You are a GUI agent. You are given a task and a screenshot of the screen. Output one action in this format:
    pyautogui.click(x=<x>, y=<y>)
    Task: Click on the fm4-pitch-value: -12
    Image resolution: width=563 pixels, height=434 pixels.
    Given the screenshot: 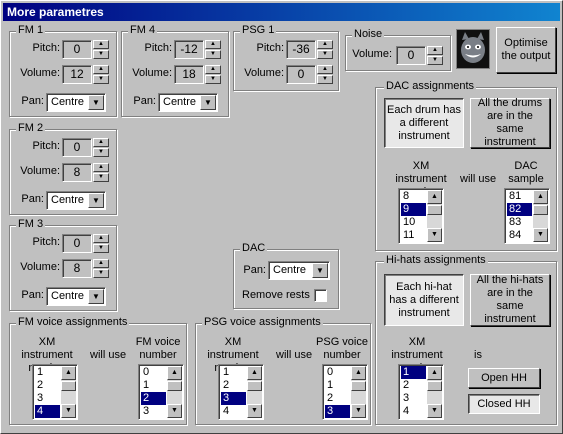 What is the action you would take?
    pyautogui.click(x=189, y=49)
    